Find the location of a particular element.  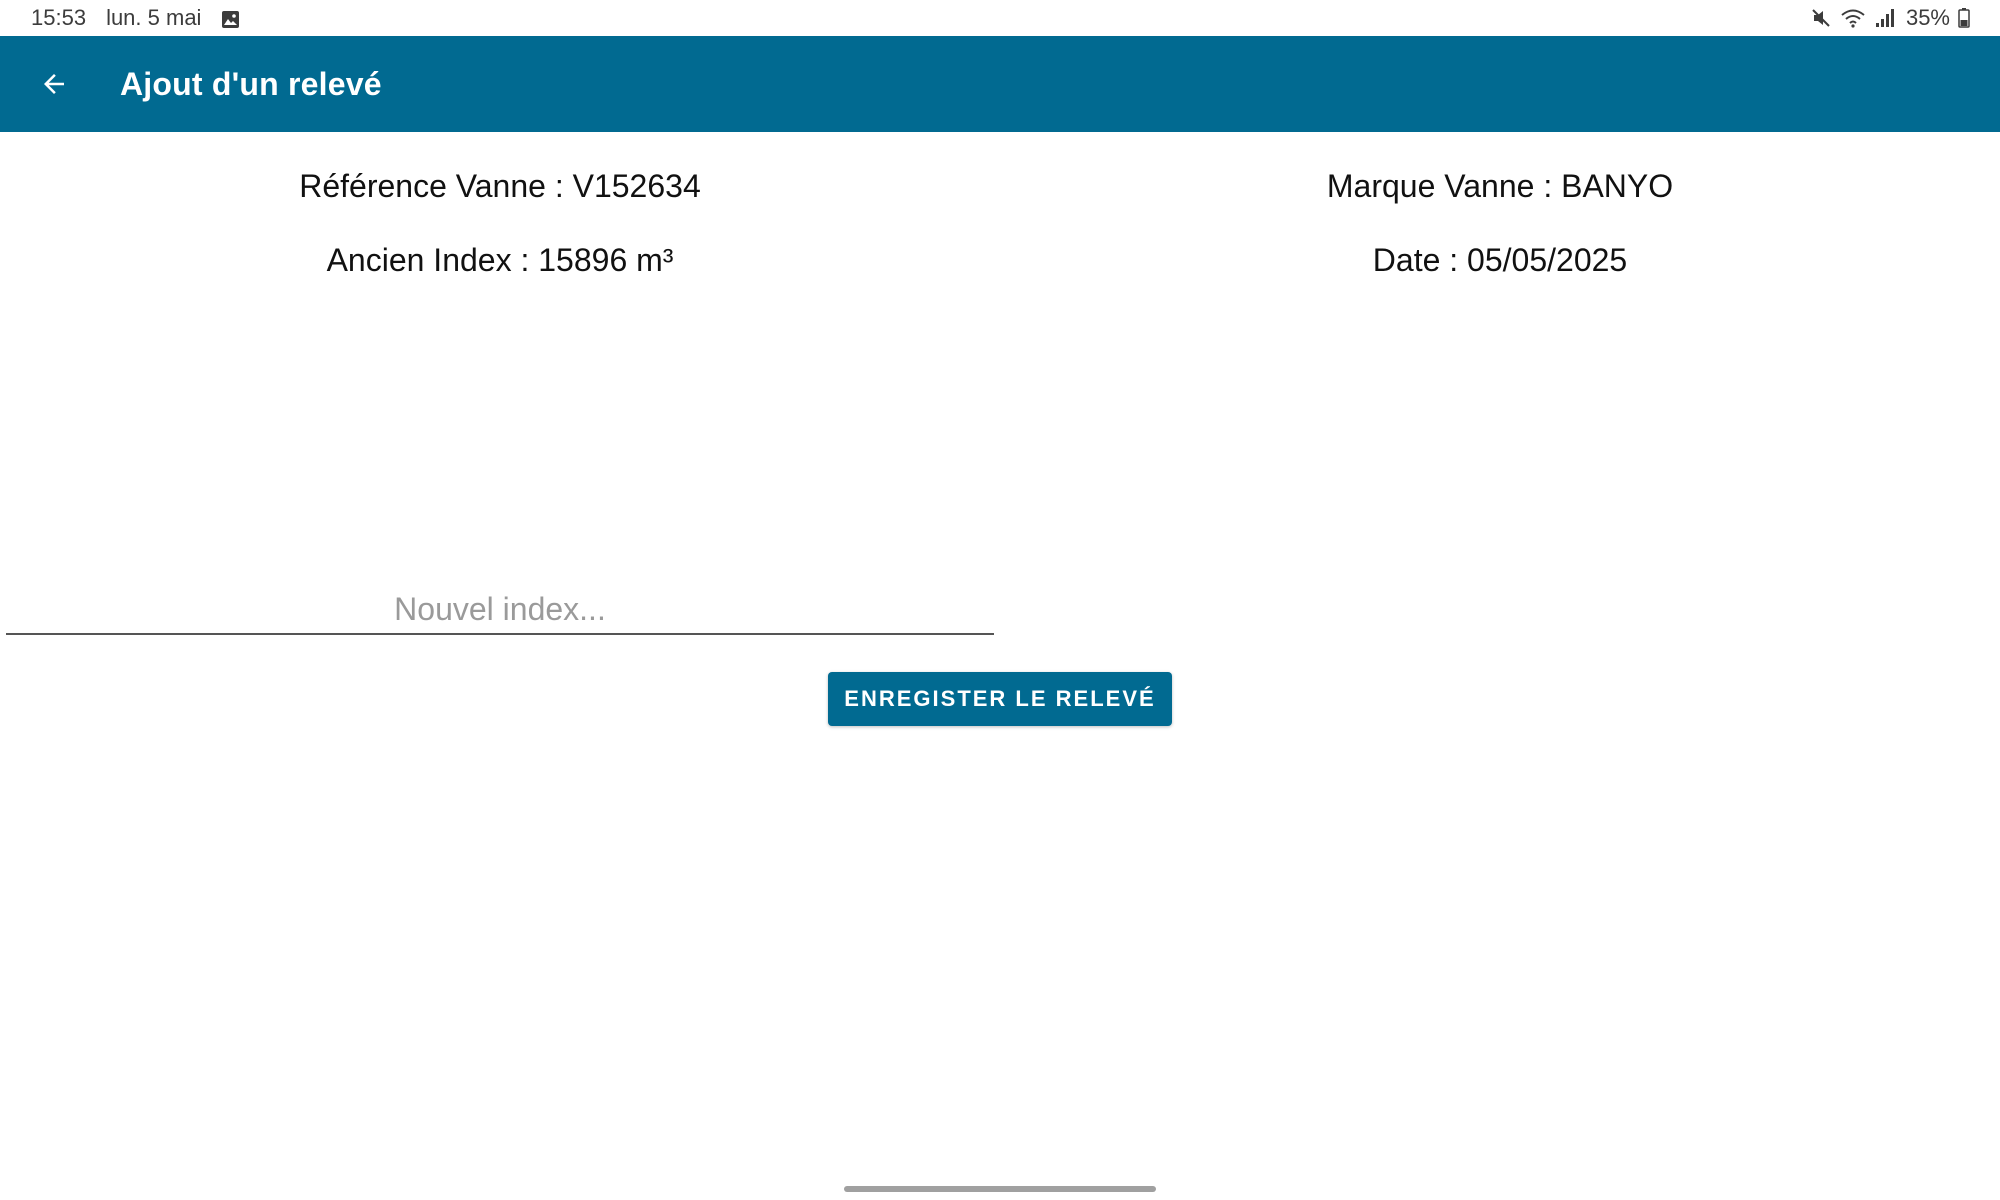

signal-icon is located at coordinates (1885, 18).